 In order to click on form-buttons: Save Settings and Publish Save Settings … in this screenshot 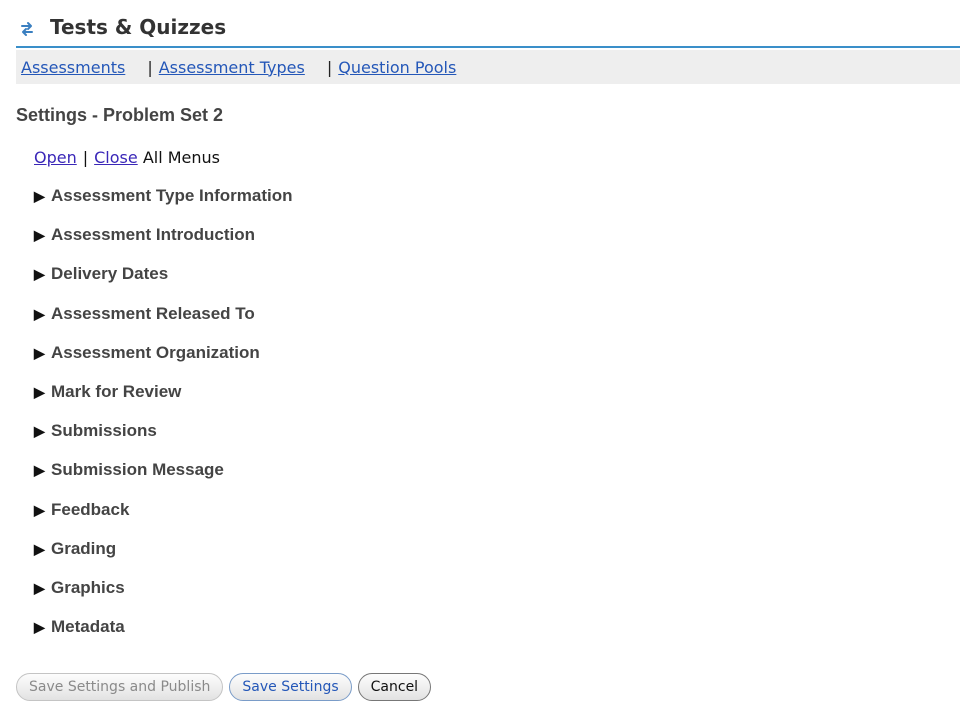, I will do `click(224, 687)`.